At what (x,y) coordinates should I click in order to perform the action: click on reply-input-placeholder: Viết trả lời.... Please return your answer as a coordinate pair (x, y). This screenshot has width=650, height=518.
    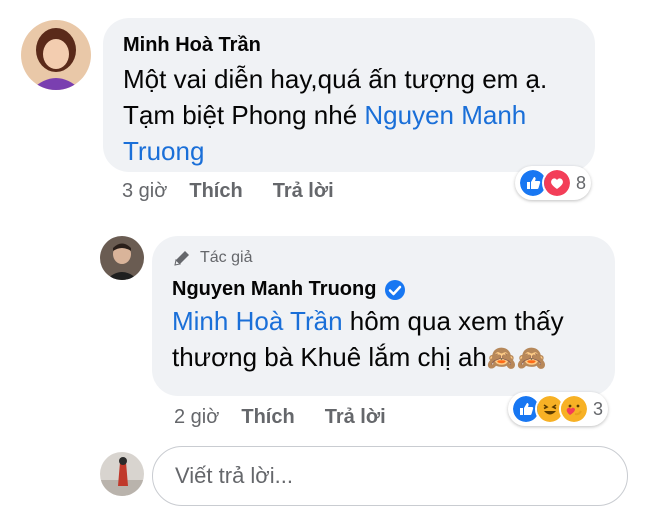
    Looking at the image, I should click on (234, 475).